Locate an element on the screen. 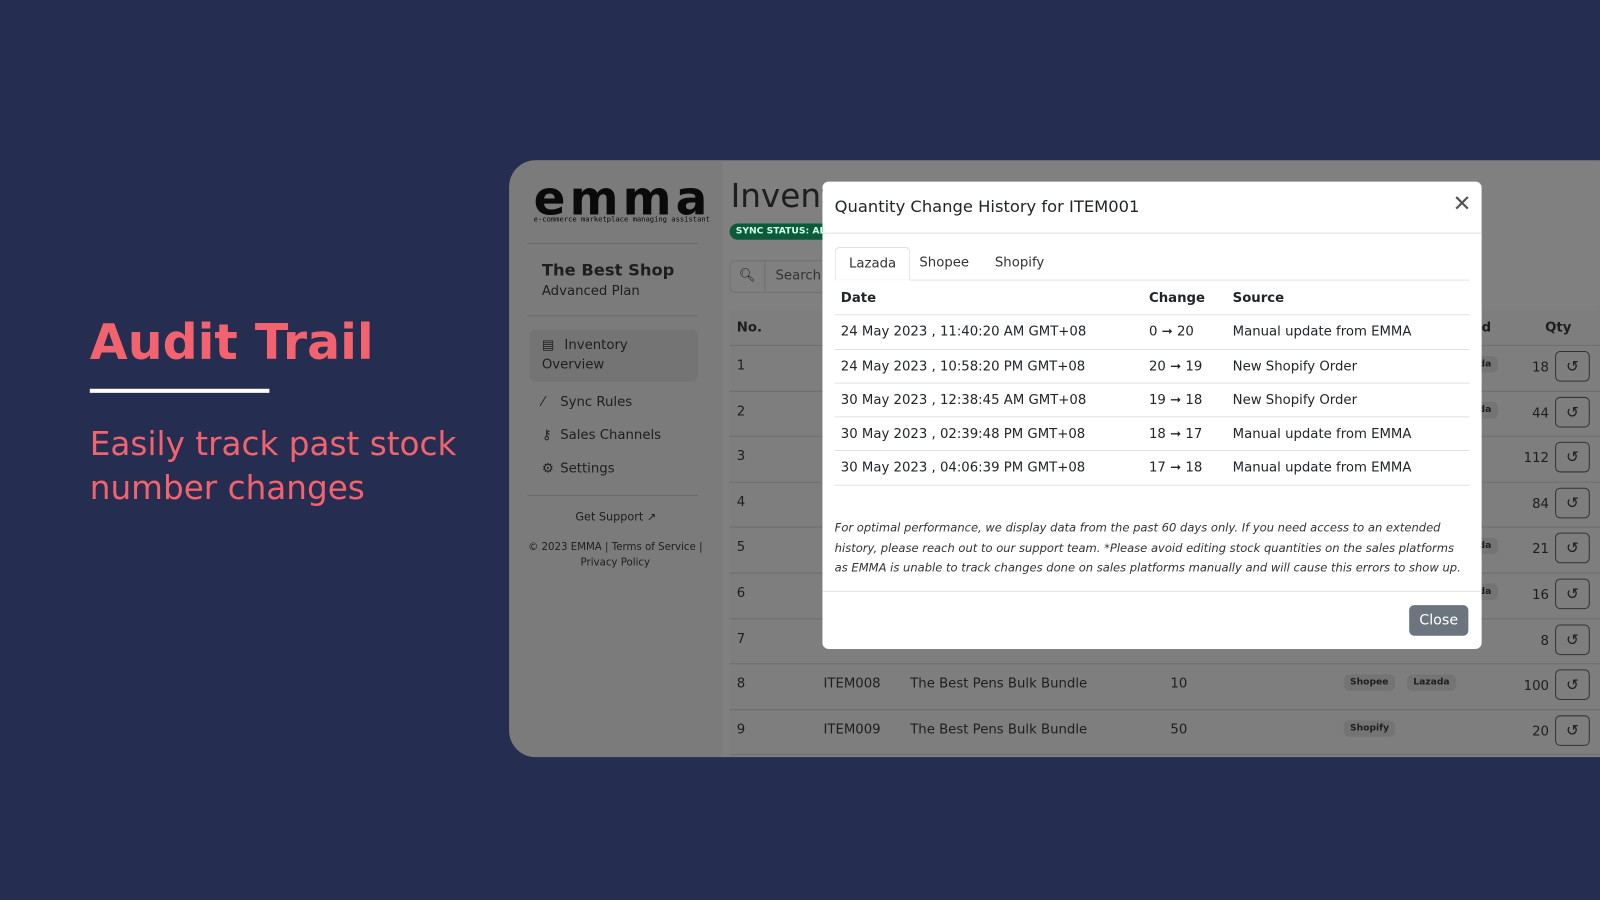 The height and width of the screenshot is (900, 1600). change-date: 30 May 2023 , 04:06:39 PM GMT+08 is located at coordinates (963, 468).